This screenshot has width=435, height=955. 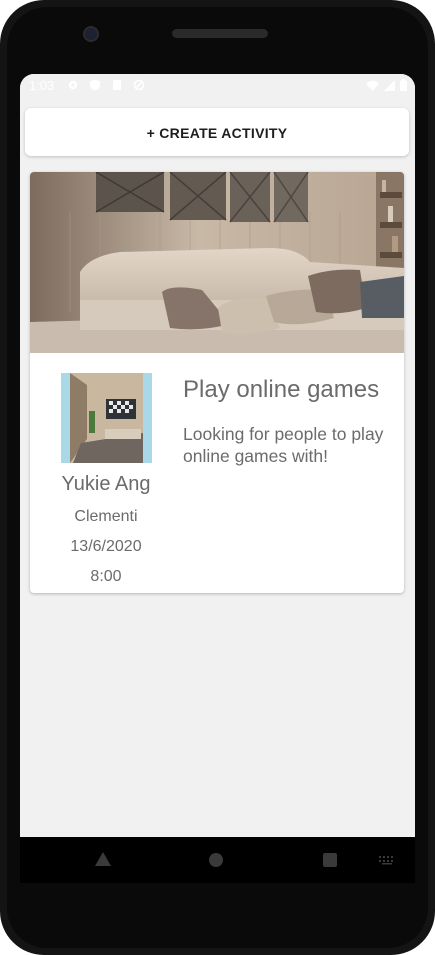 What do you see at coordinates (106, 418) in the screenshot?
I see `host-avatar` at bounding box center [106, 418].